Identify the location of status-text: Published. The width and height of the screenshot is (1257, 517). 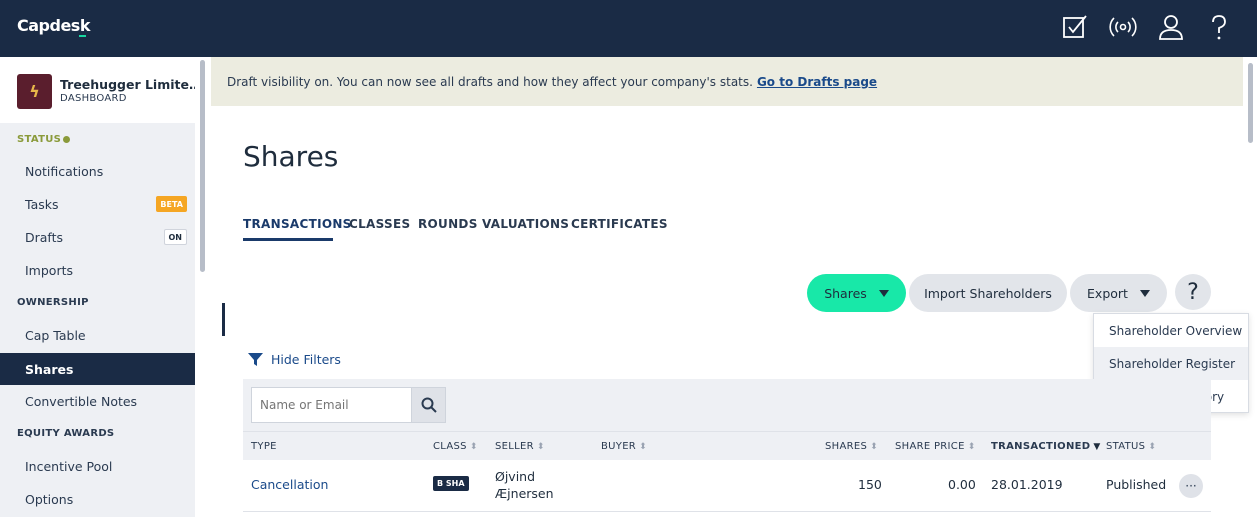
(1136, 484).